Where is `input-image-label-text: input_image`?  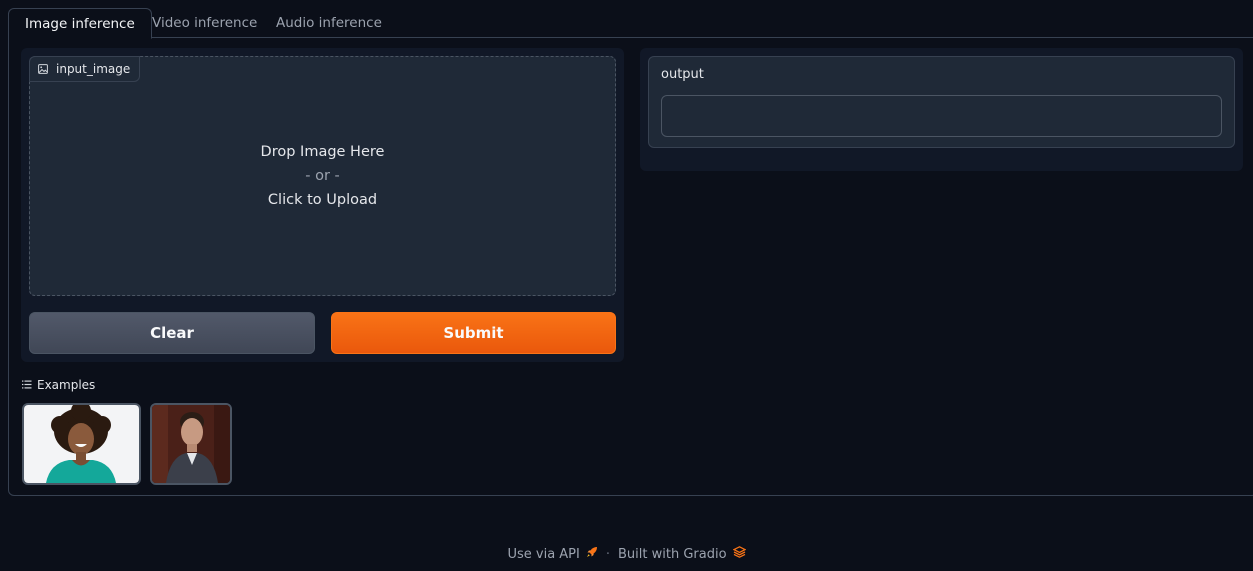
input-image-label-text: input_image is located at coordinates (93, 69).